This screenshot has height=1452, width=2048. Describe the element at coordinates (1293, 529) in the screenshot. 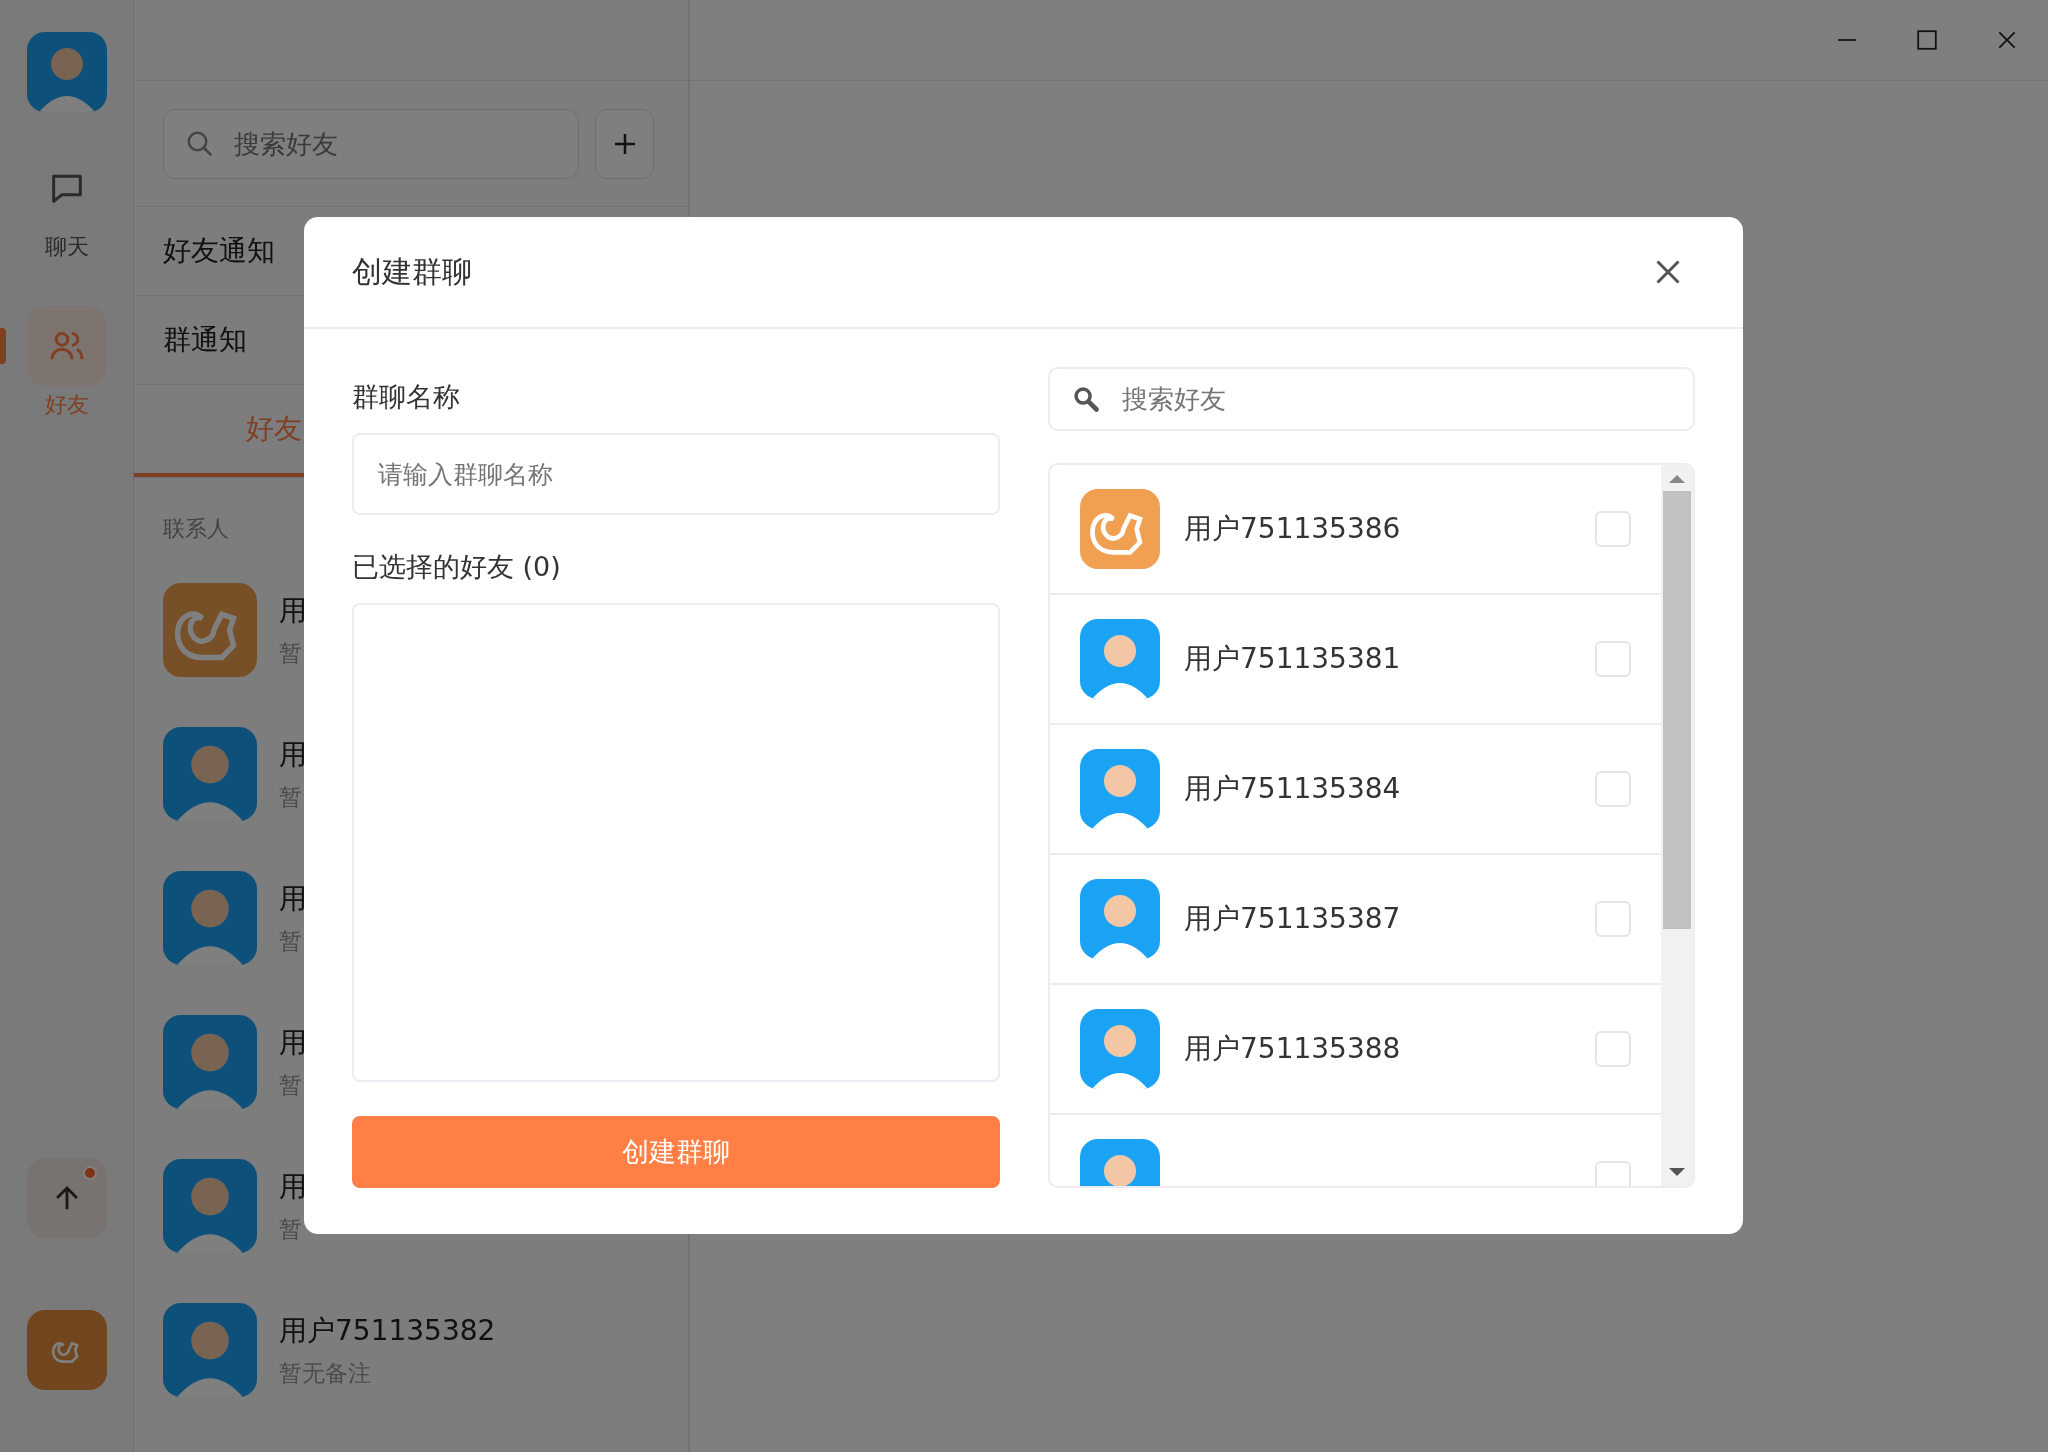

I see `friend-name: 用户751135386` at that location.